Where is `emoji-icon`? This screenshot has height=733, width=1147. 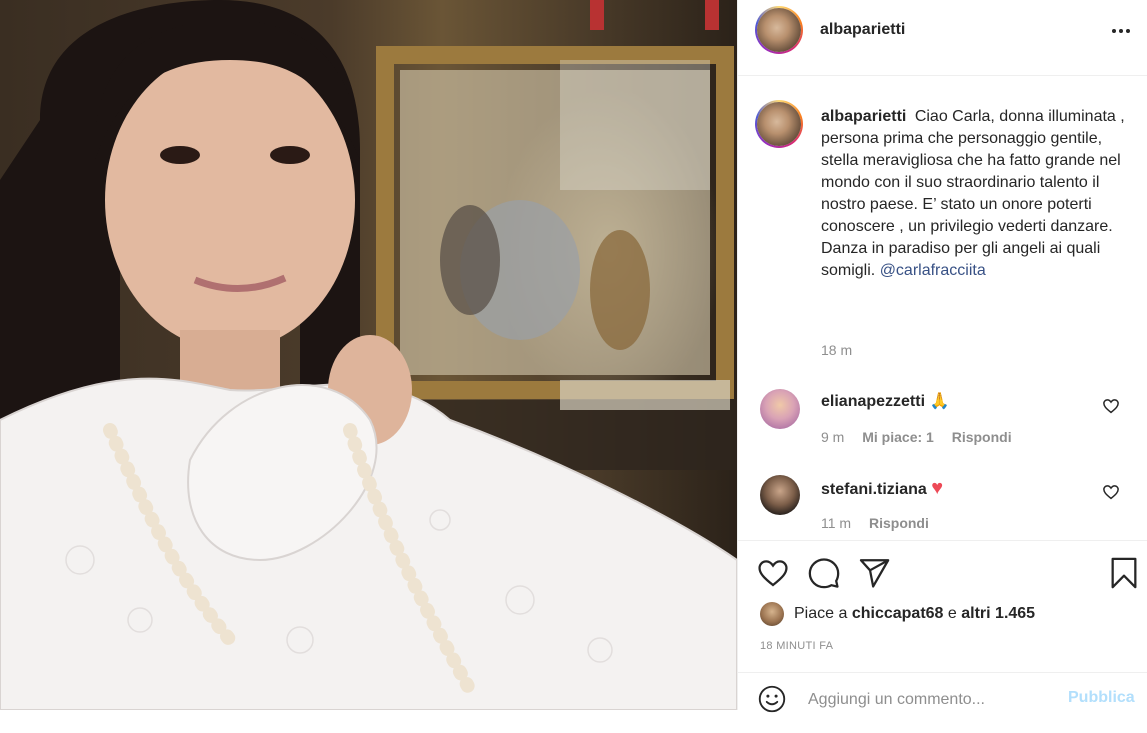
emoji-icon is located at coordinates (772, 699).